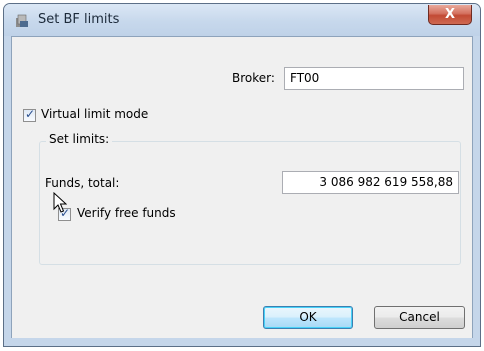  What do you see at coordinates (242, 20) in the screenshot?
I see `title-bar: Set BF limits X` at bounding box center [242, 20].